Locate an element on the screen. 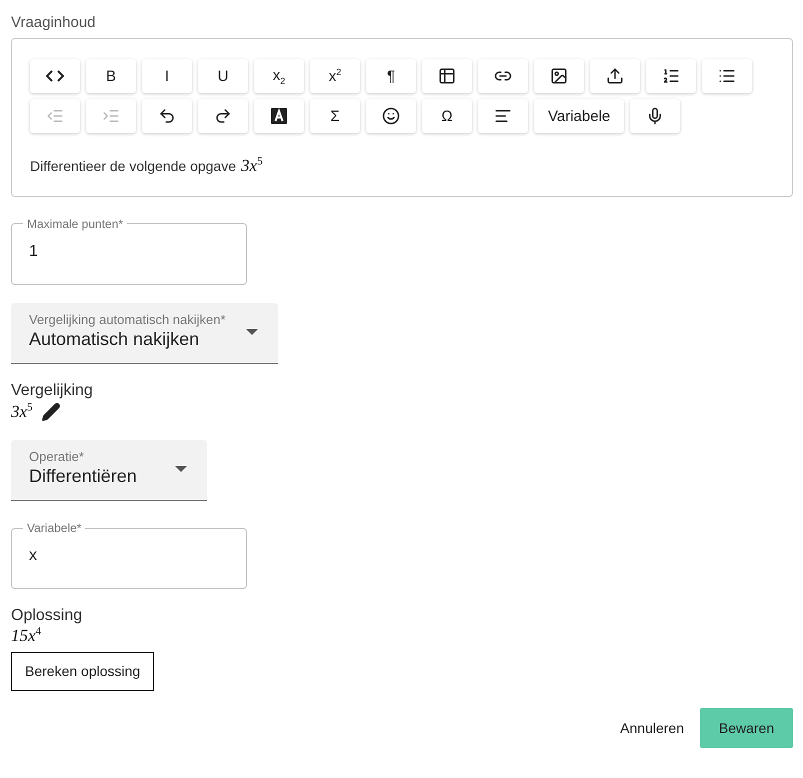 The width and height of the screenshot is (803, 778). field-value: x is located at coordinates (33, 556).